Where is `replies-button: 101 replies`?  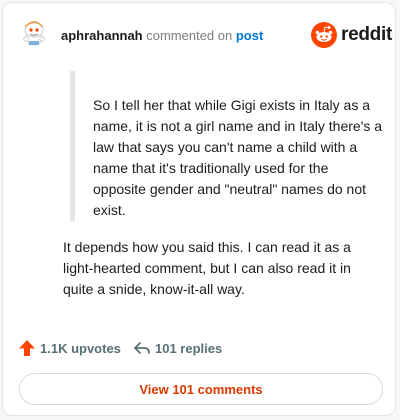
replies-button: 101 replies is located at coordinates (177, 348).